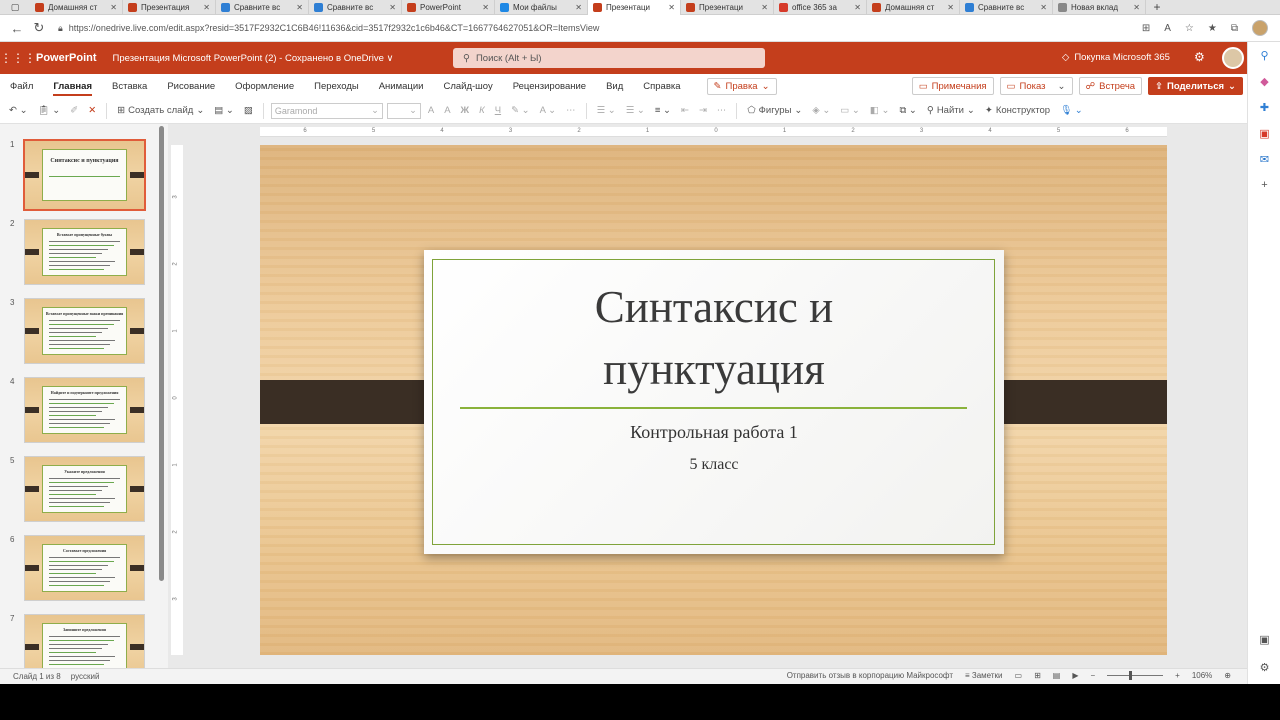 Image resolution: width=1280 pixels, height=720 pixels. I want to click on normal-view-icon: ▭, so click(1019, 675).